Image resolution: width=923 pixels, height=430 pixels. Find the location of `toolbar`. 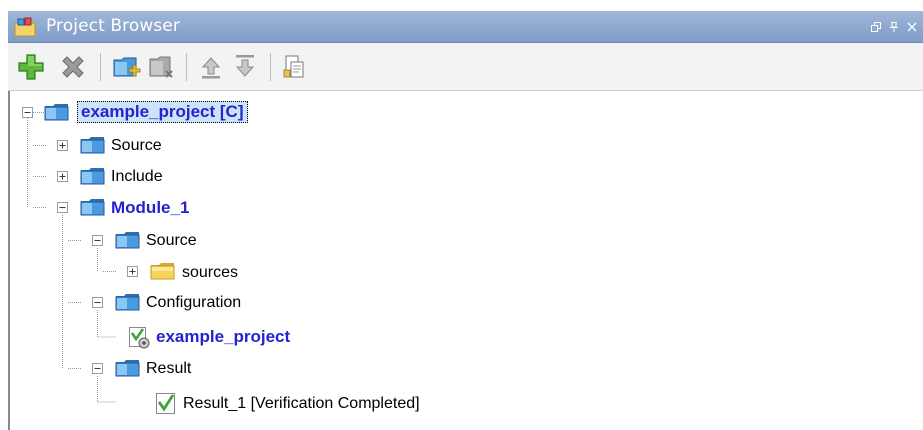

toolbar is located at coordinates (465, 67).